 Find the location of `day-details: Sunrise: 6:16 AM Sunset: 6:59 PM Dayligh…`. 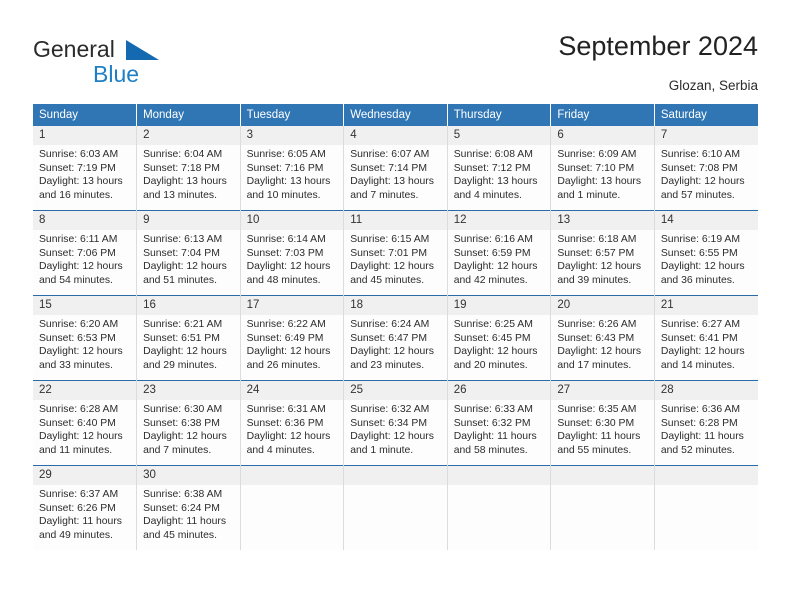

day-details: Sunrise: 6:16 AM Sunset: 6:59 PM Dayligh… is located at coordinates (499, 258).